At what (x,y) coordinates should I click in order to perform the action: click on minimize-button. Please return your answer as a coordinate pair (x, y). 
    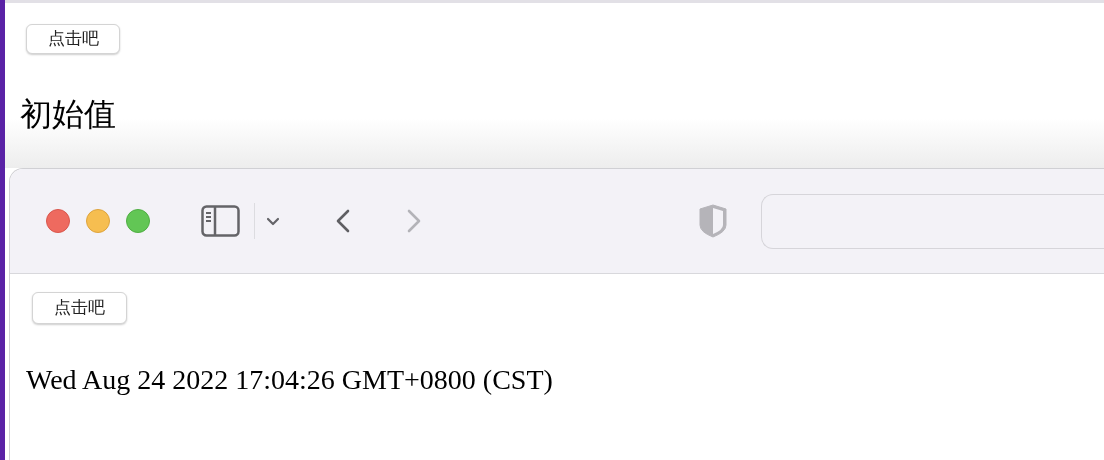
    Looking at the image, I should click on (98, 221).